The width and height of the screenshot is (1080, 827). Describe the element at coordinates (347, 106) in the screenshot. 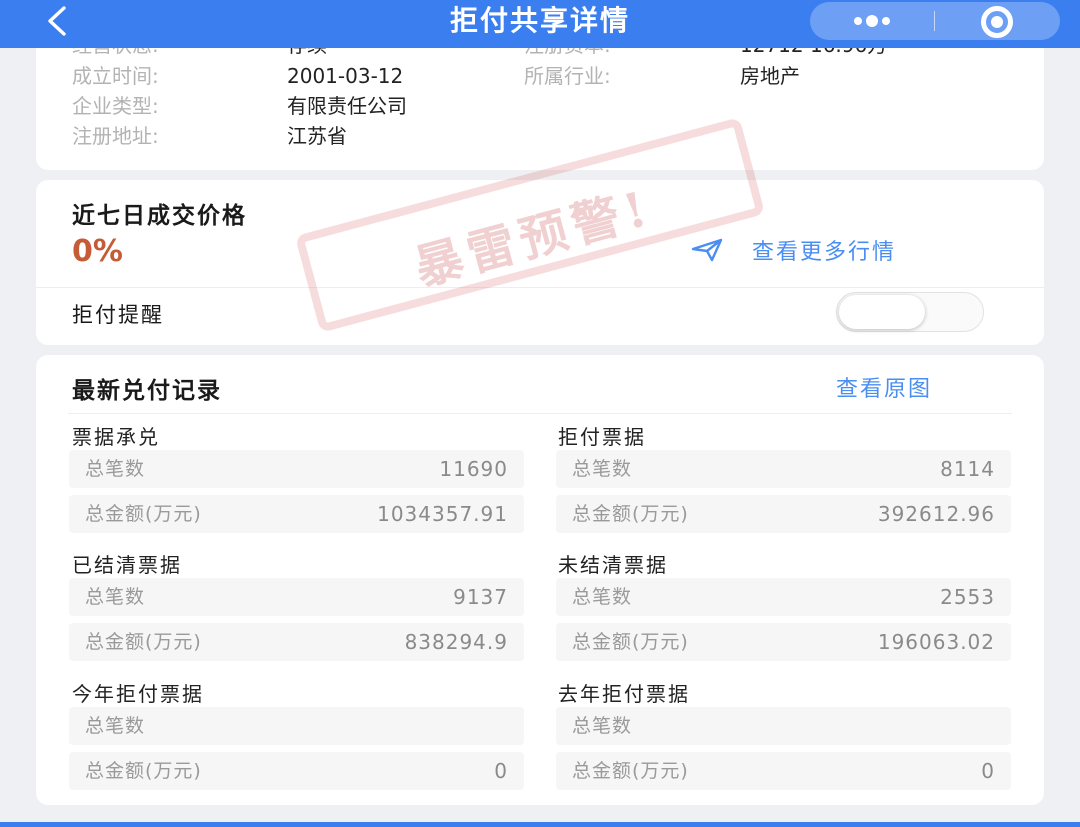

I see `type-value: 有限责任公司` at that location.